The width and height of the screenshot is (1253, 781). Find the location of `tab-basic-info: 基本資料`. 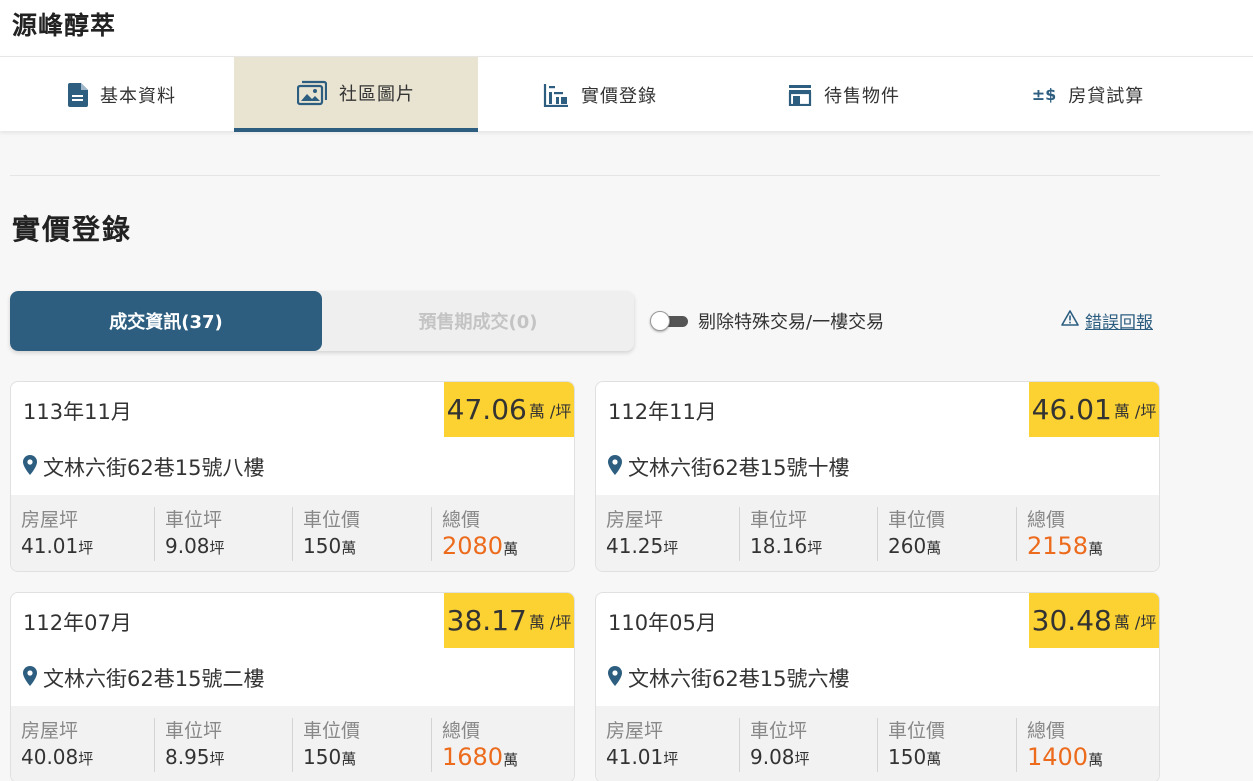

tab-basic-info: 基本資料 is located at coordinates (122, 94).